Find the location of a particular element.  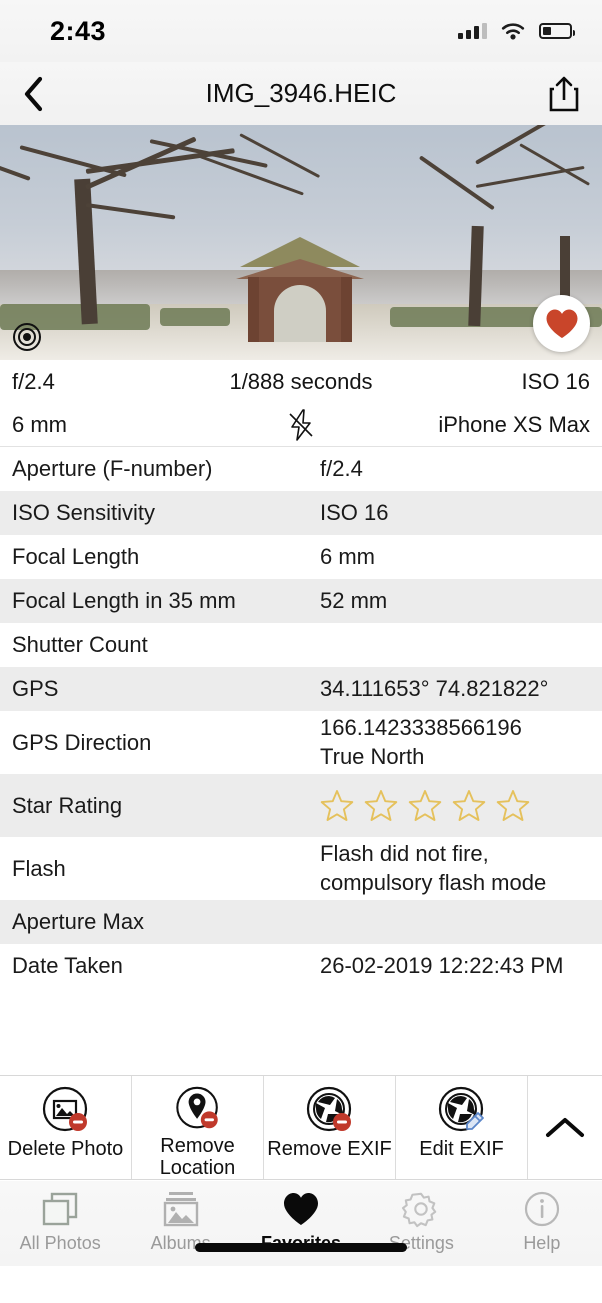

summary-device: iPhone XS Max is located at coordinates (514, 424).